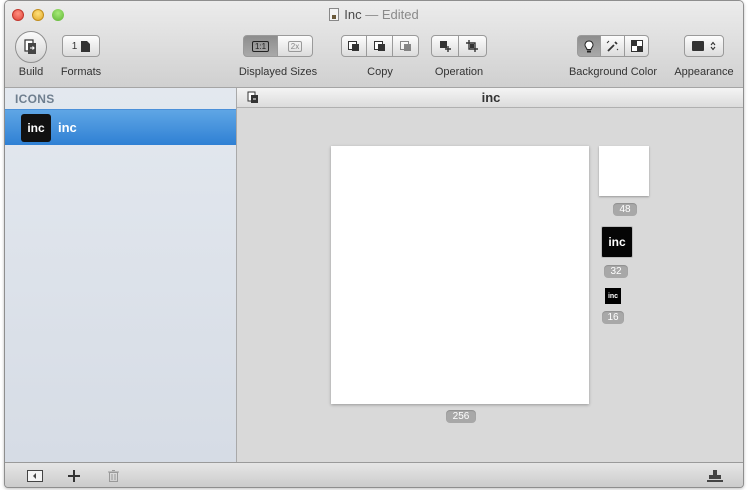 The image size is (748, 490). I want to click on displayed-size-1x-button: 1:1, so click(260, 46).